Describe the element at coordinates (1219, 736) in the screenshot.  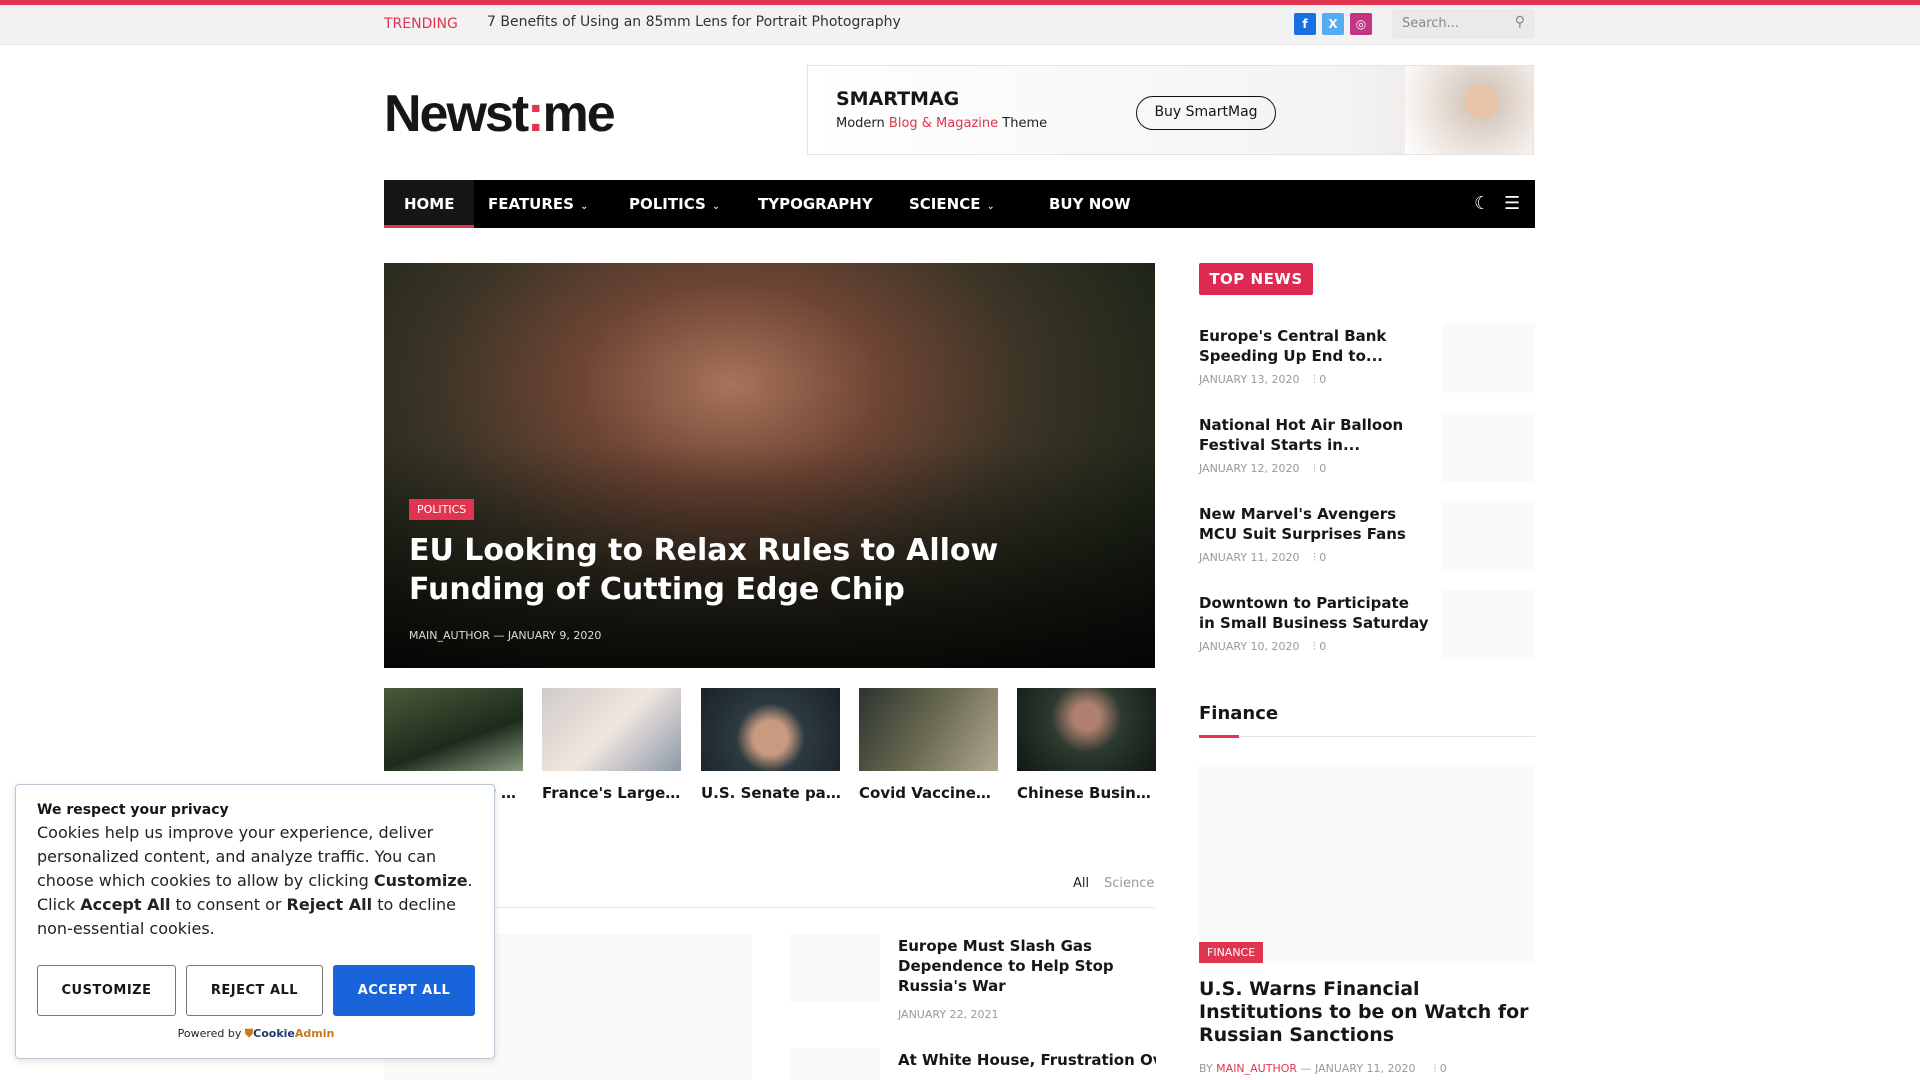
I see `heading-accent` at that location.